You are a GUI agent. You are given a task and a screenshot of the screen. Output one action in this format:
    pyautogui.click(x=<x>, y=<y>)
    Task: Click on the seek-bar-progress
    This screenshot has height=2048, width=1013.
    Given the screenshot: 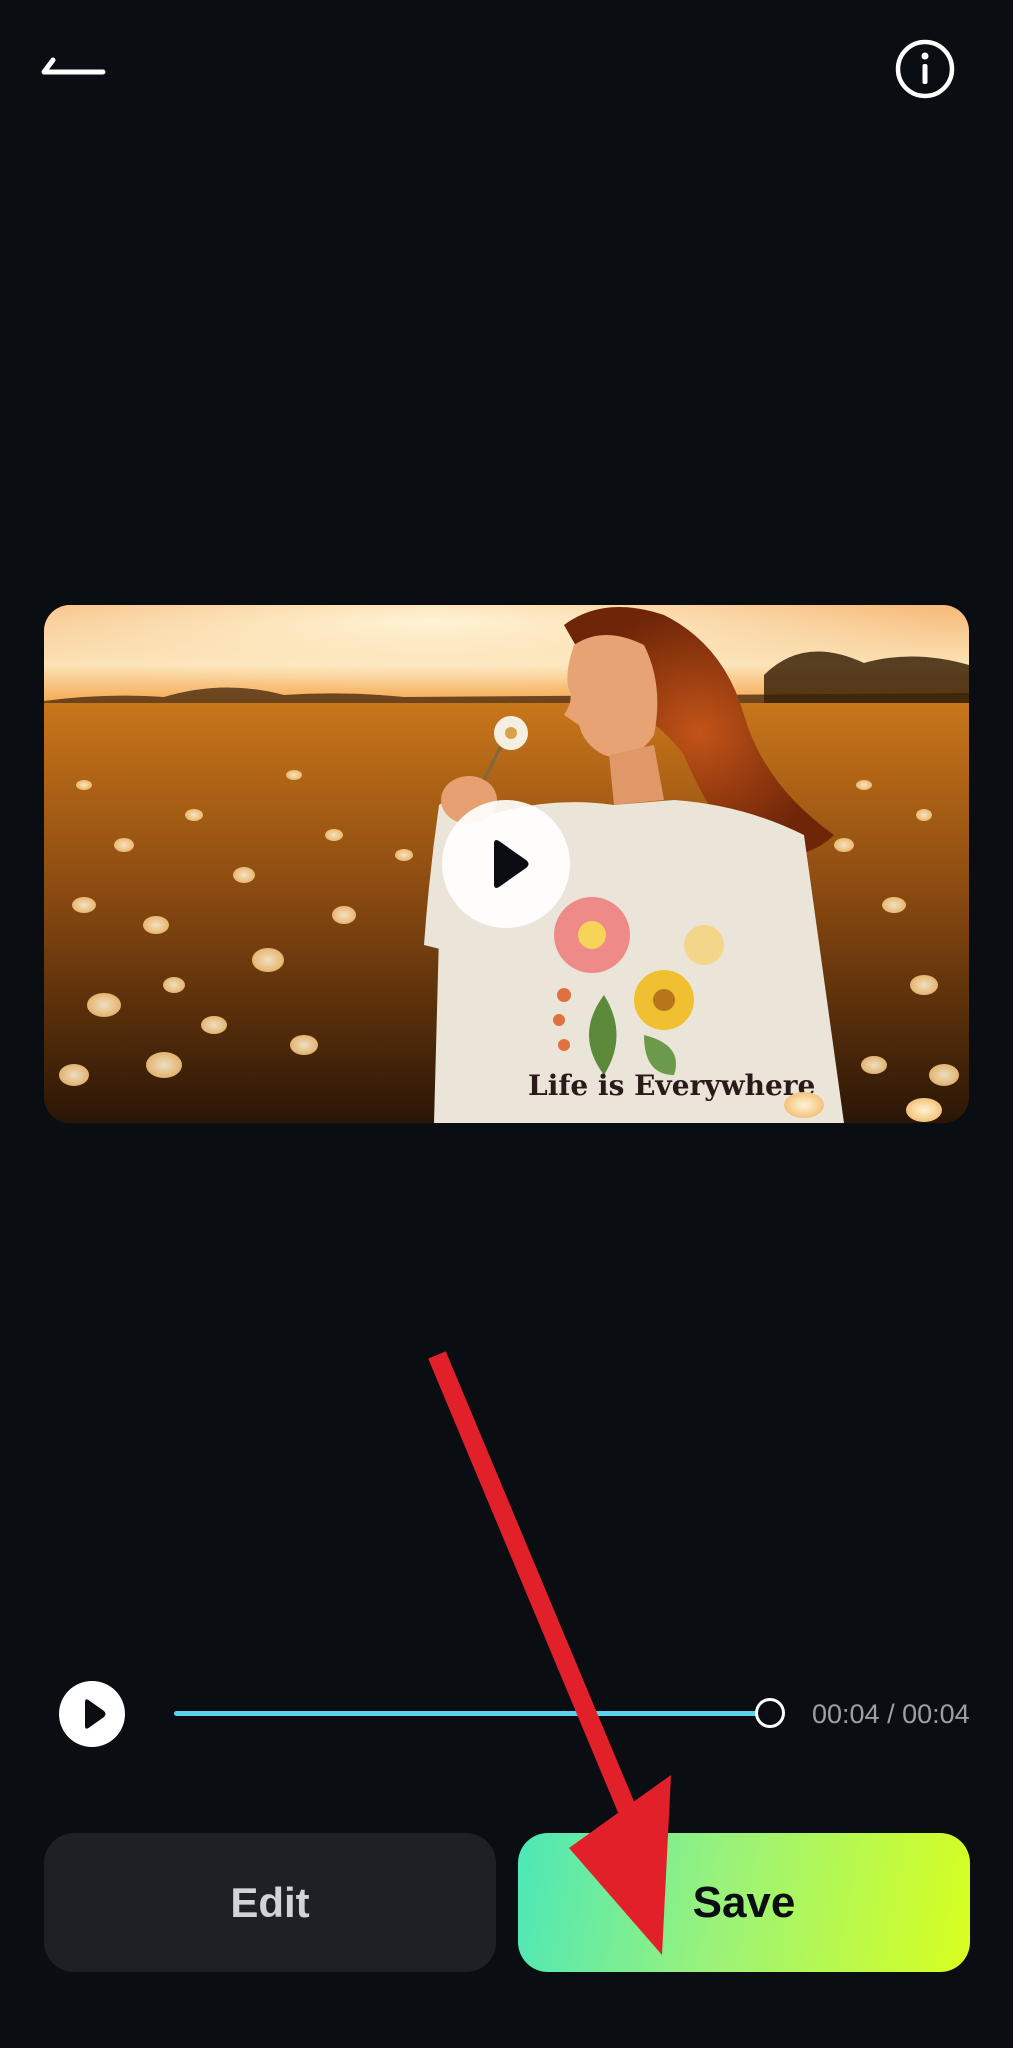 What is the action you would take?
    pyautogui.click(x=471, y=1713)
    